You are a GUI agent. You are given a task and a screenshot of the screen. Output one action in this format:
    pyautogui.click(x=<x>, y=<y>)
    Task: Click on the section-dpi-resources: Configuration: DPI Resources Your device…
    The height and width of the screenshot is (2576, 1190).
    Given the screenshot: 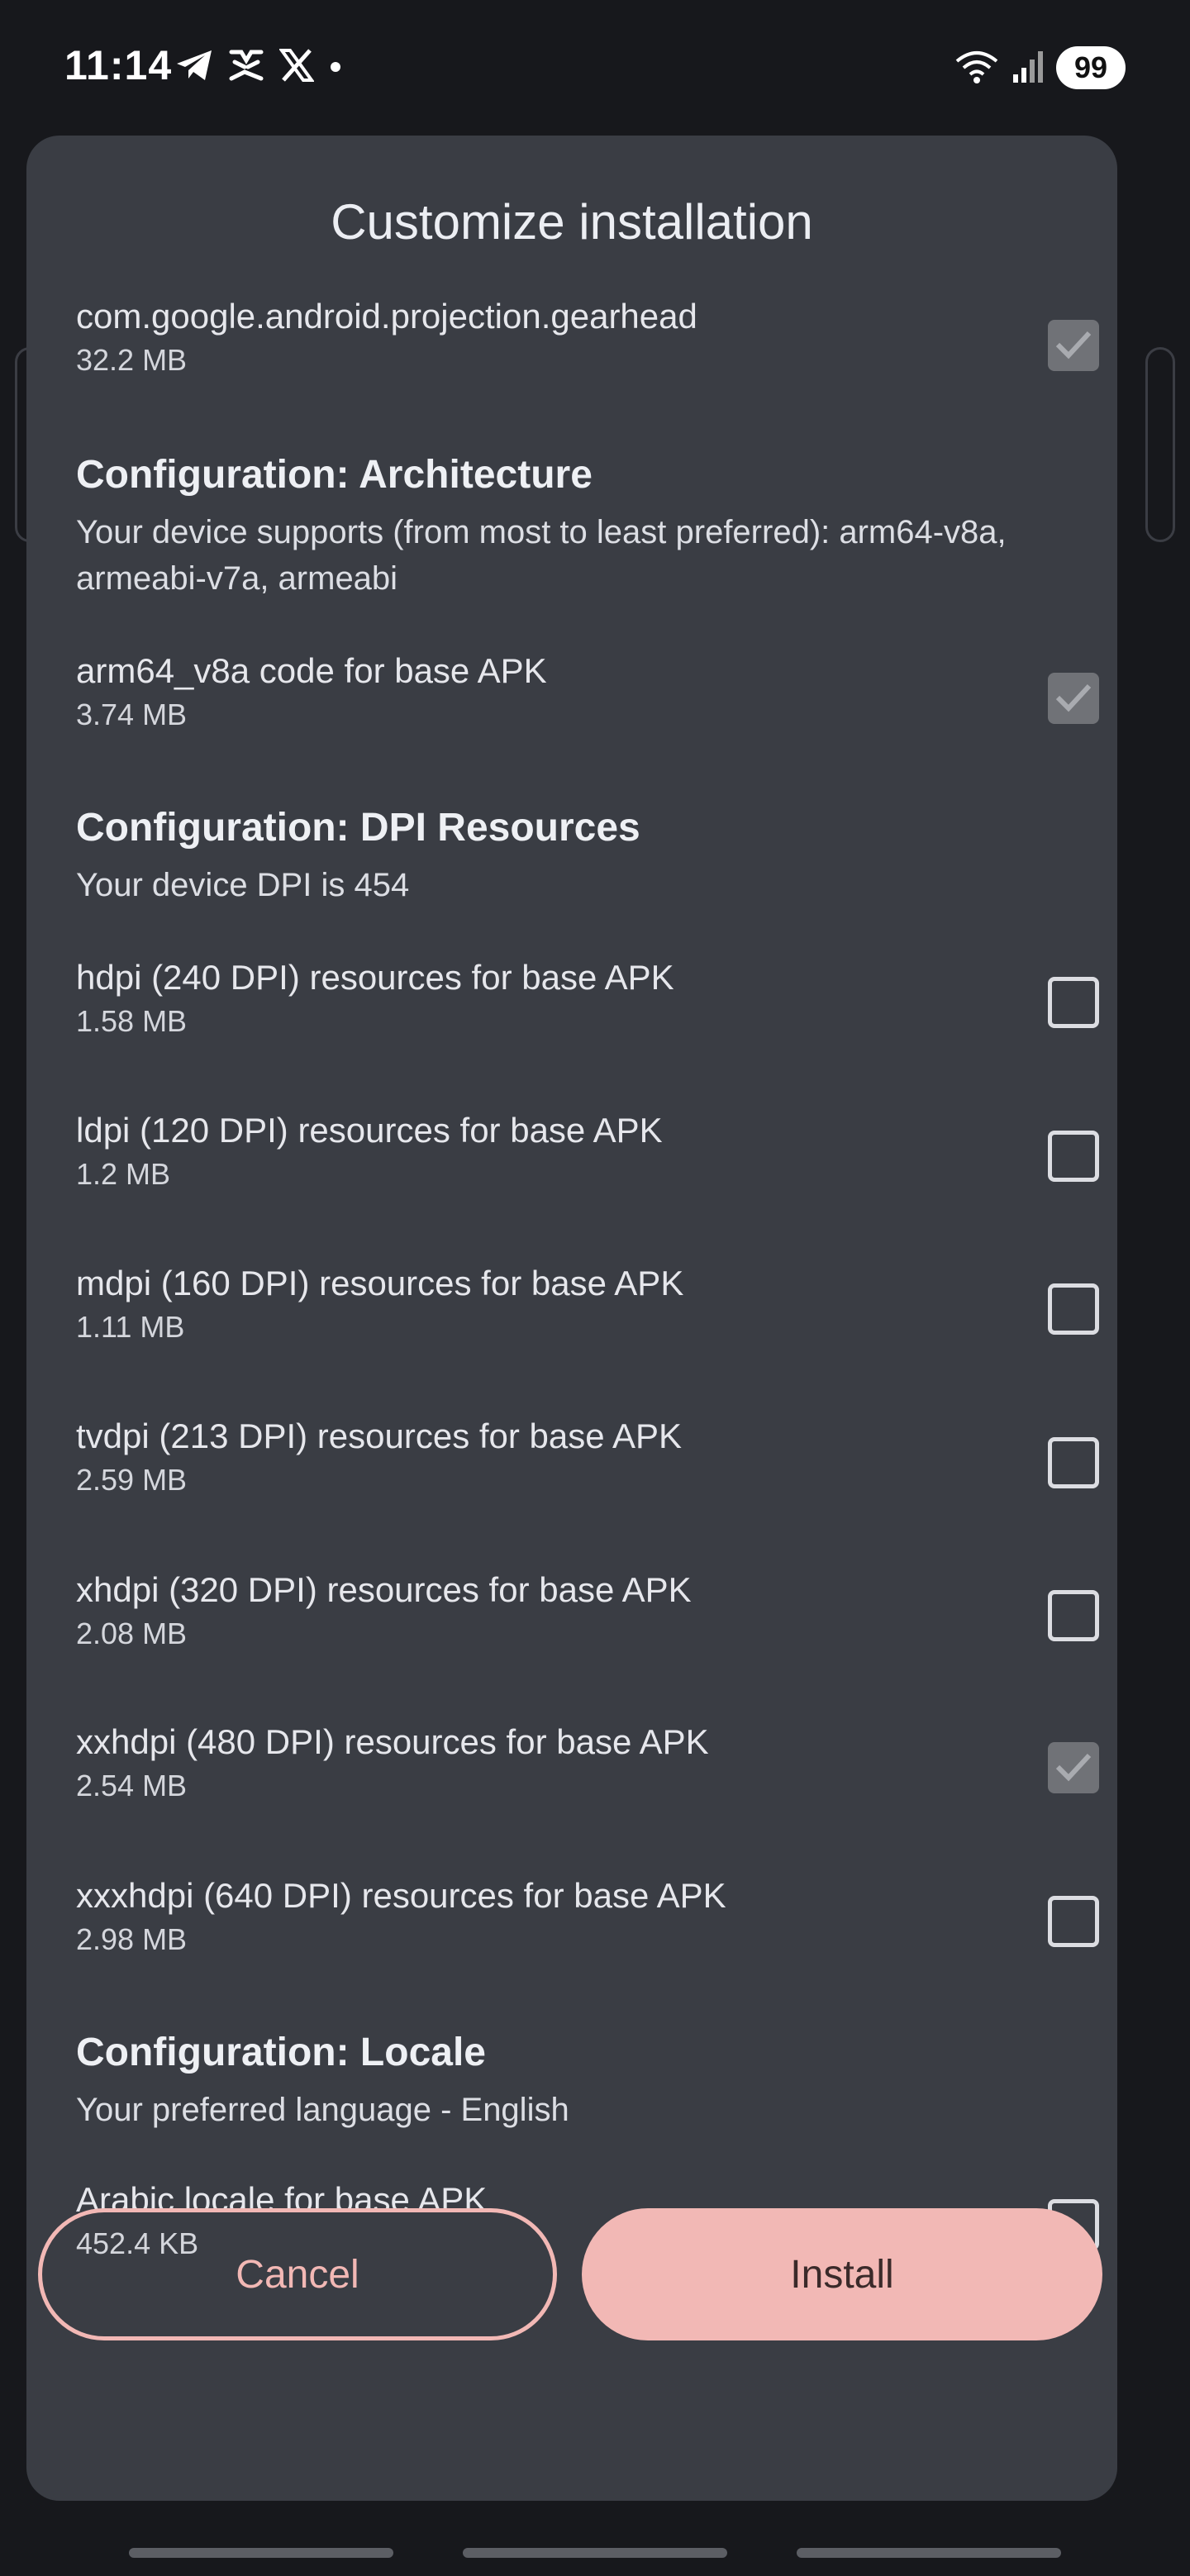 What is the action you would take?
    pyautogui.click(x=358, y=857)
    